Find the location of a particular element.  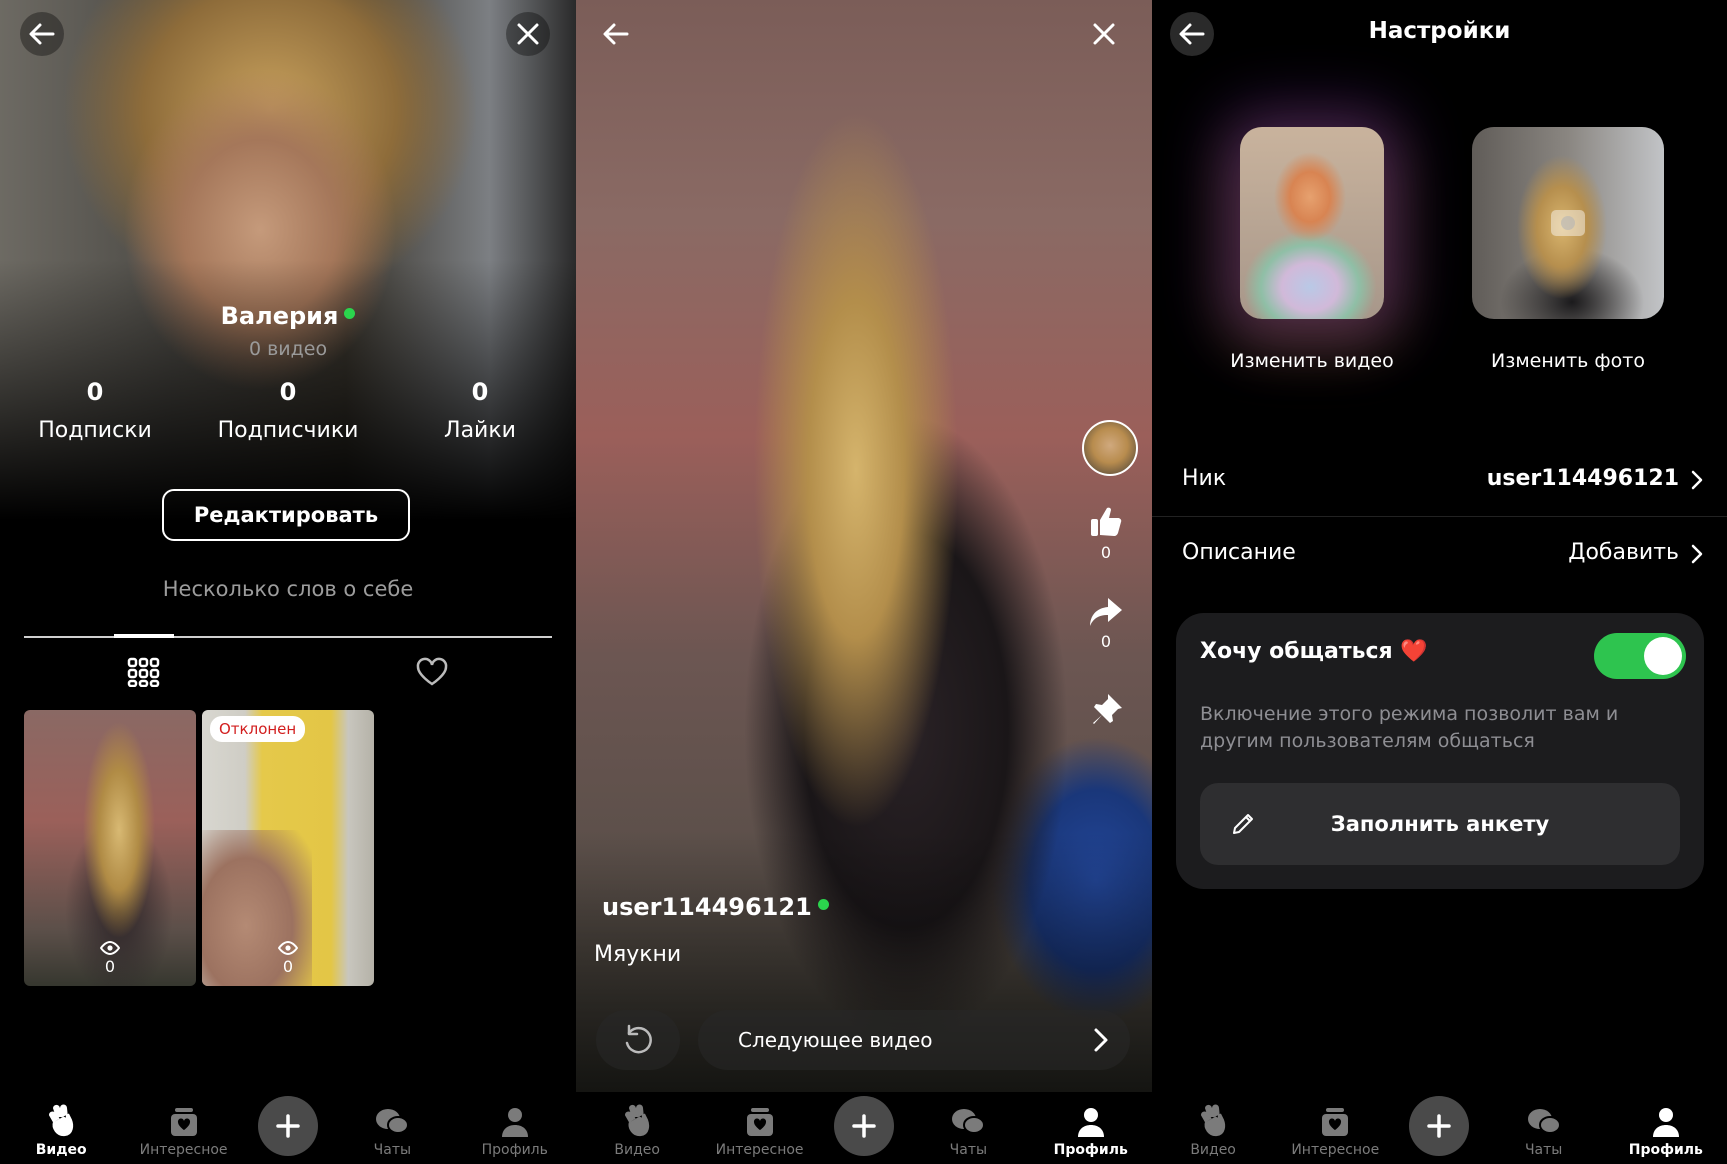

replay-button is located at coordinates (638, 1040).